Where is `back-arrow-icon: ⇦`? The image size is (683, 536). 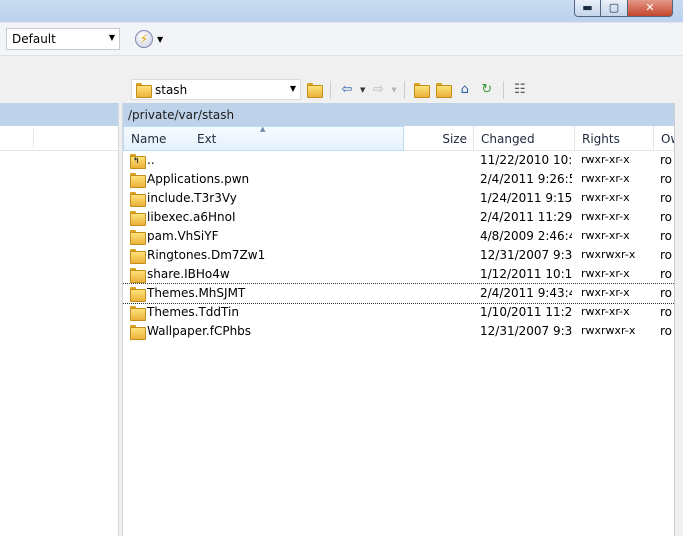
back-arrow-icon: ⇦ is located at coordinates (347, 90).